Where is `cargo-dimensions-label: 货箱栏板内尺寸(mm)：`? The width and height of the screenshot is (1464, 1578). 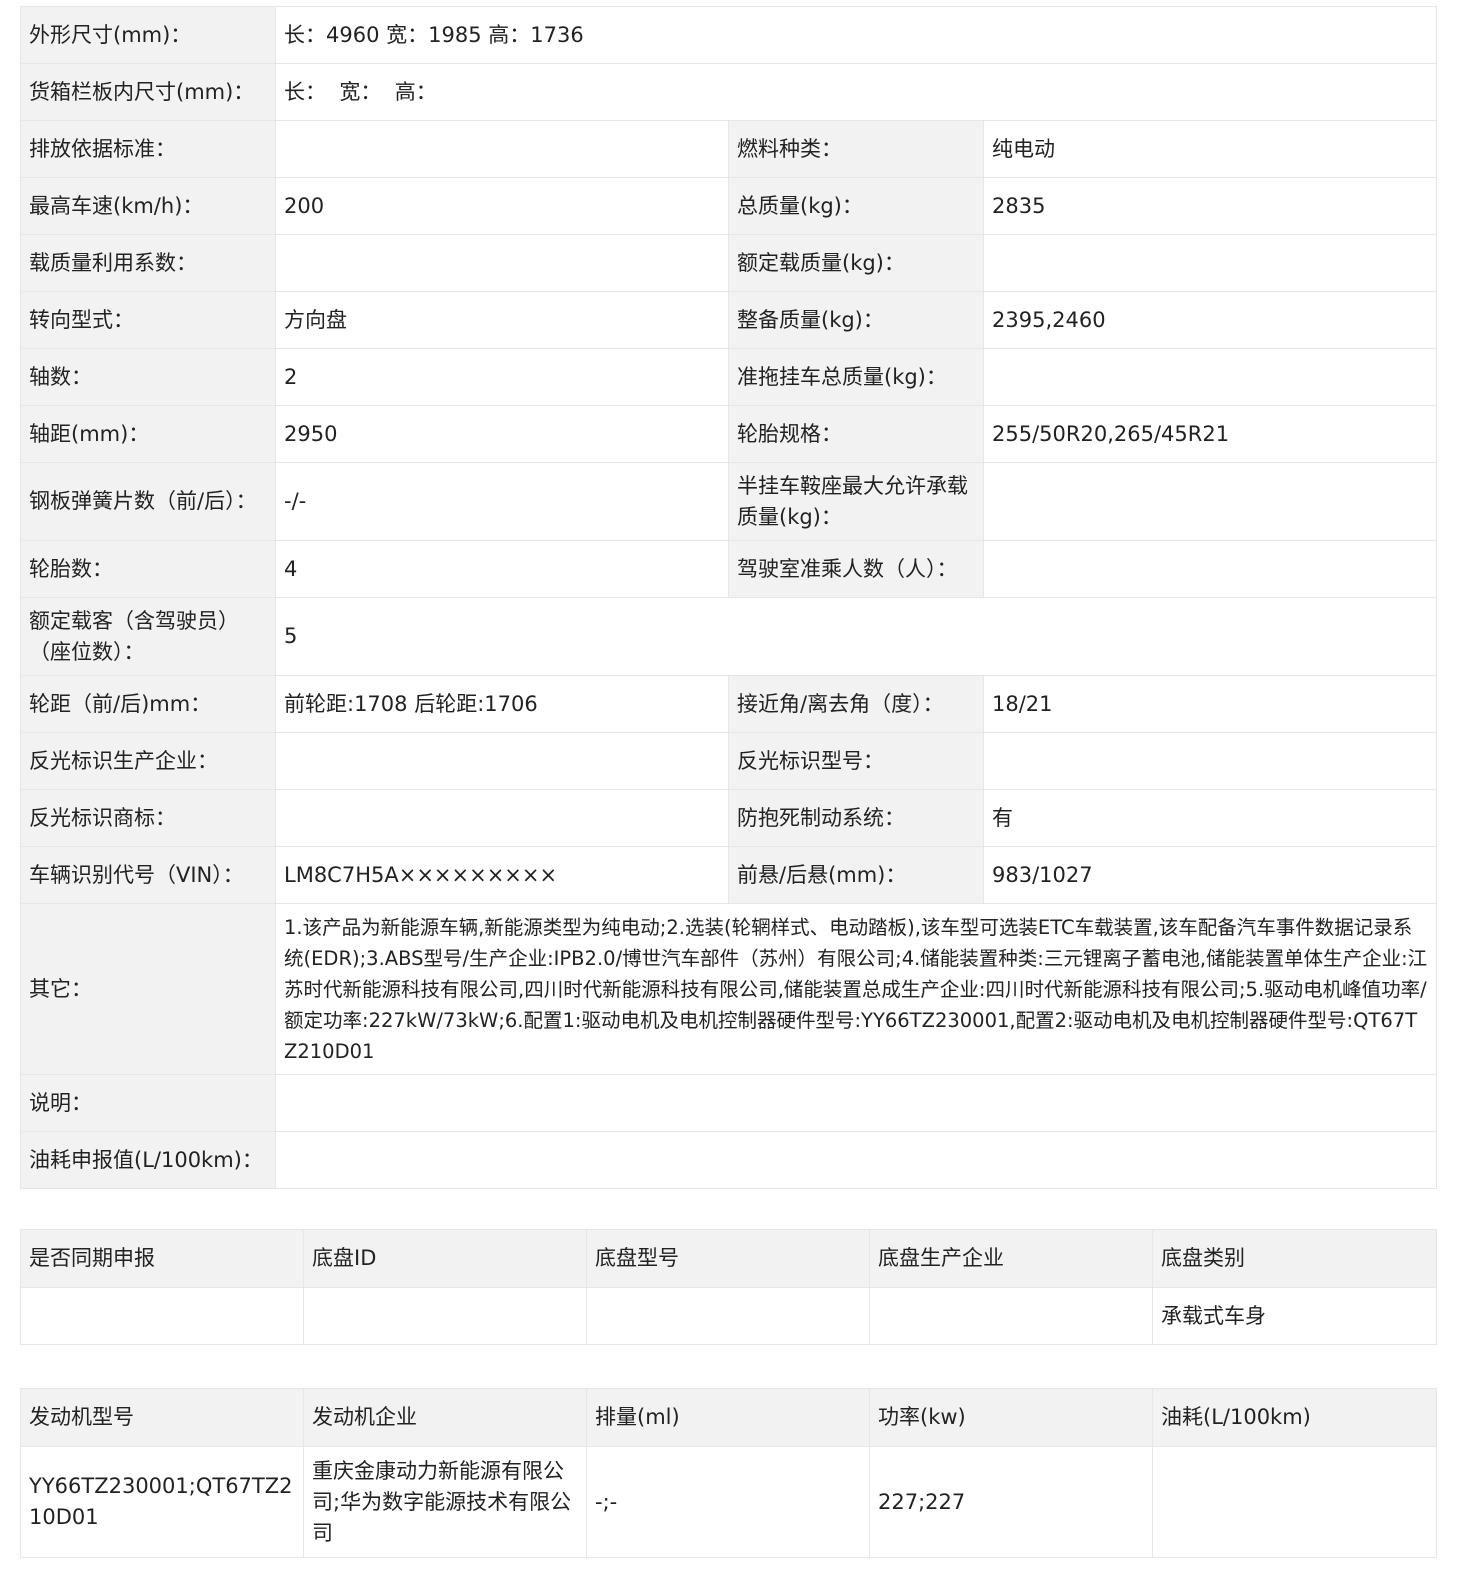 cargo-dimensions-label: 货箱栏板内尺寸(mm)： is located at coordinates (148, 92).